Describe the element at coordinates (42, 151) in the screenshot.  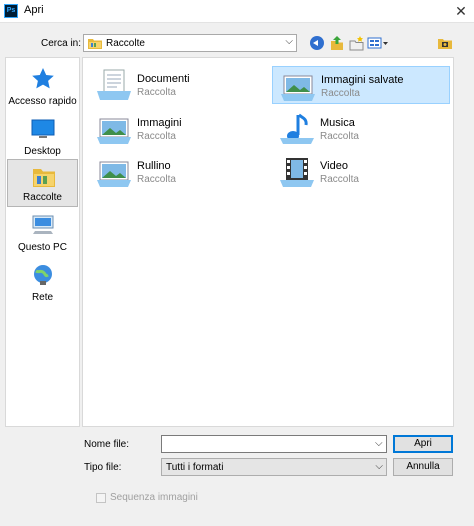
I see `place-label: Desktop` at that location.